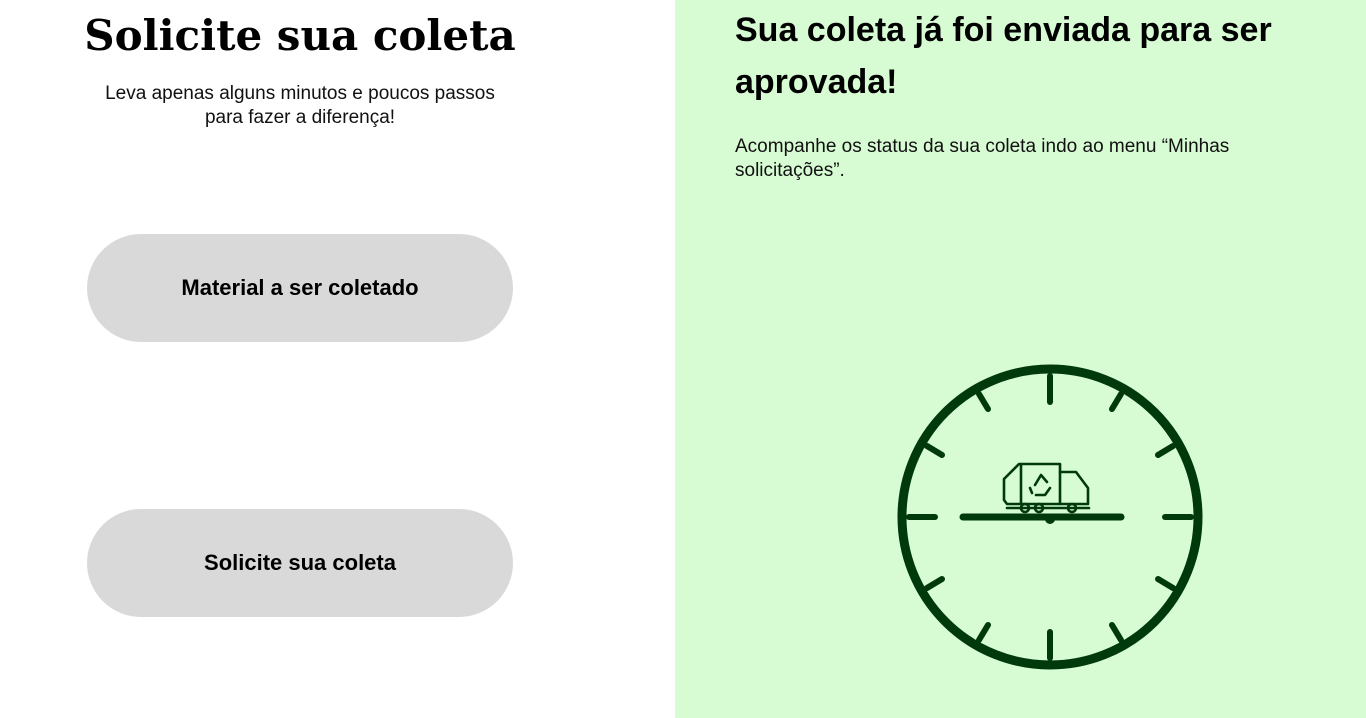 This screenshot has height=718, width=1366. Describe the element at coordinates (300, 35) in the screenshot. I see `page-title: Solicite sua coleta` at that location.